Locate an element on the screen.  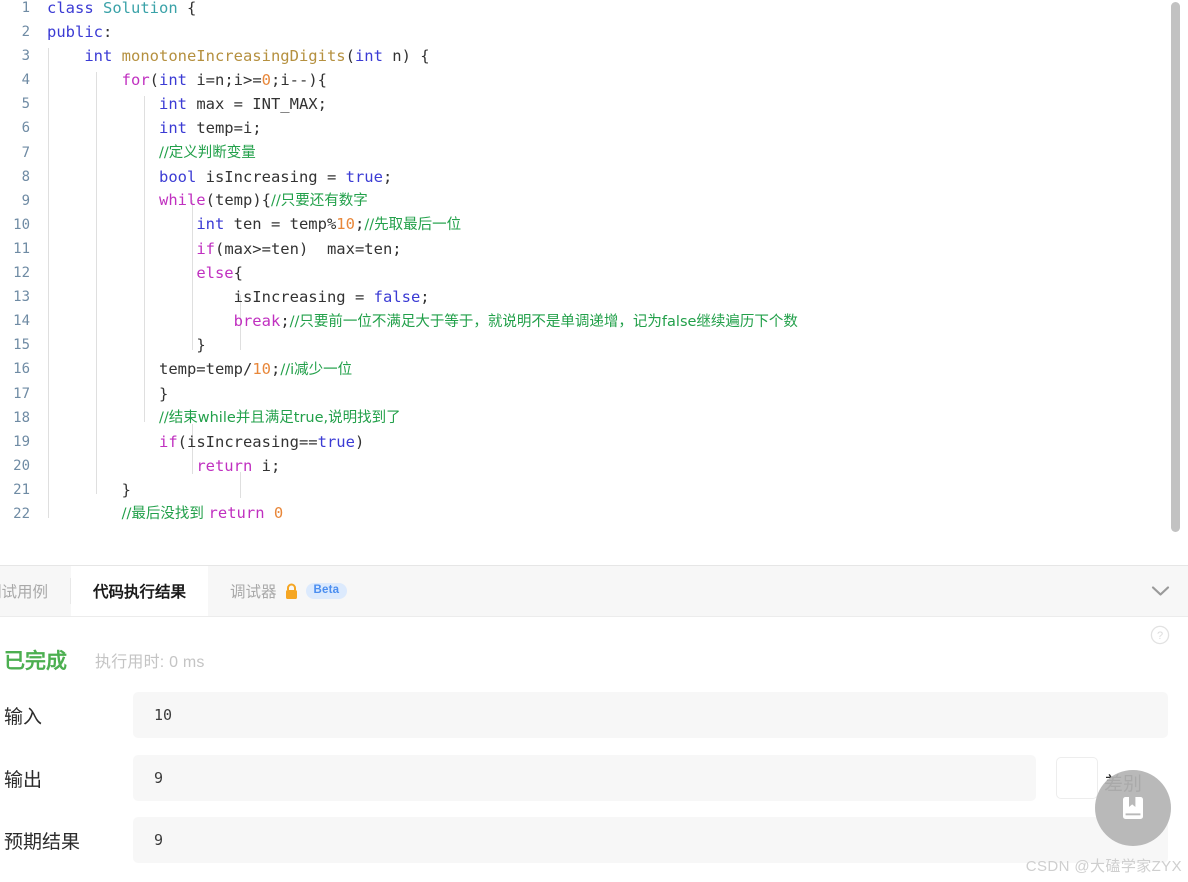
code-line: 3 int monotoneIncreasingDigits(int n) { is located at coordinates (594, 56).